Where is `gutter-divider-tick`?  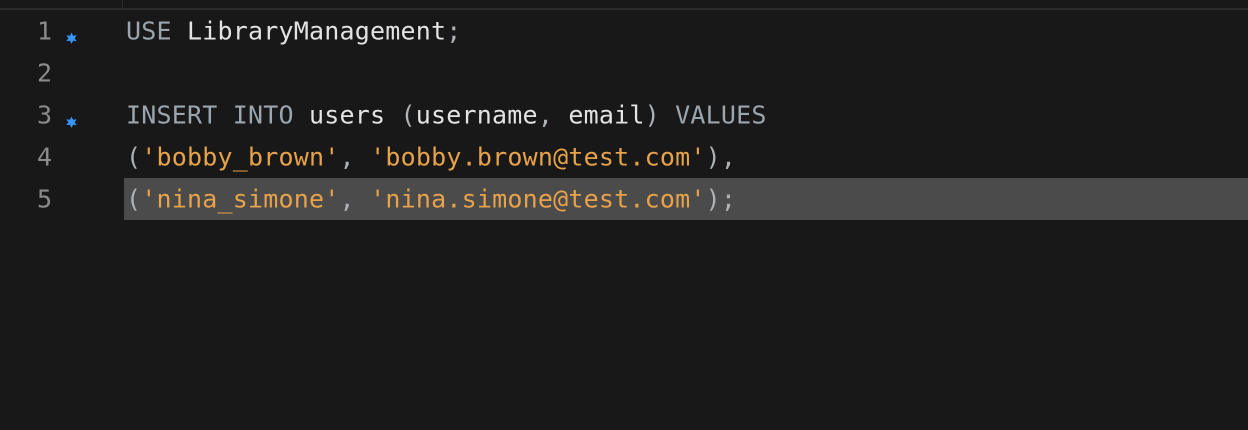 gutter-divider-tick is located at coordinates (122, 4).